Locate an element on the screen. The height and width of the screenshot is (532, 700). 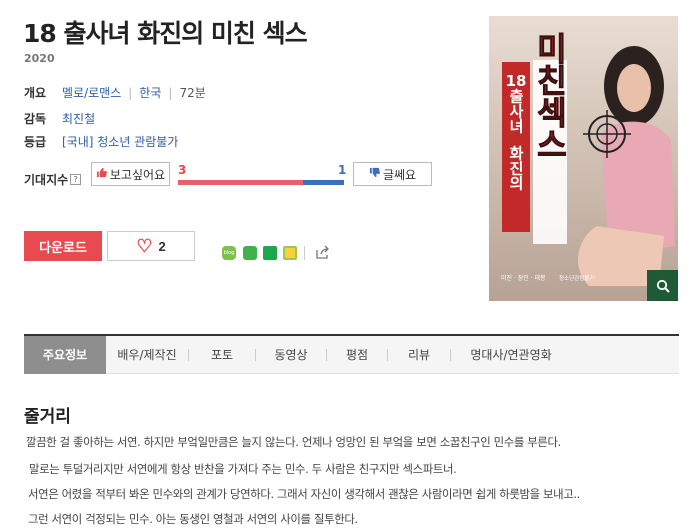
expectation-label-group: 기대지수 ? is located at coordinates (53, 179).